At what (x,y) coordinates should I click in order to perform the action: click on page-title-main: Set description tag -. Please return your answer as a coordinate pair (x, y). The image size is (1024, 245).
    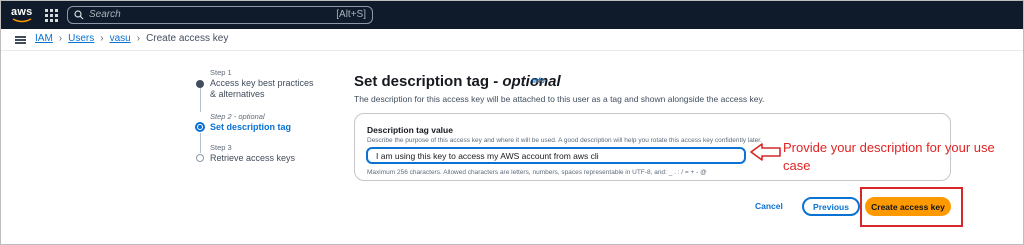
    Looking at the image, I should click on (428, 81).